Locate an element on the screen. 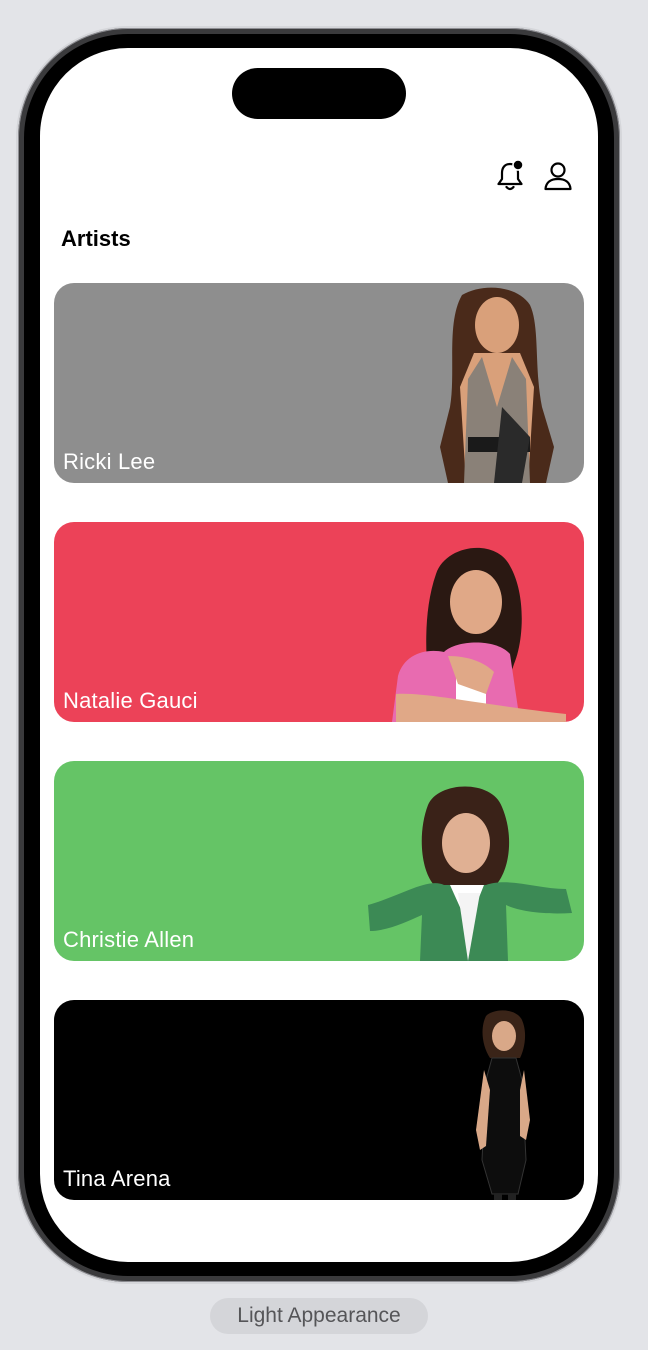 This screenshot has width=648, height=1350. artist-name: Natalie Gauci is located at coordinates (130, 700).